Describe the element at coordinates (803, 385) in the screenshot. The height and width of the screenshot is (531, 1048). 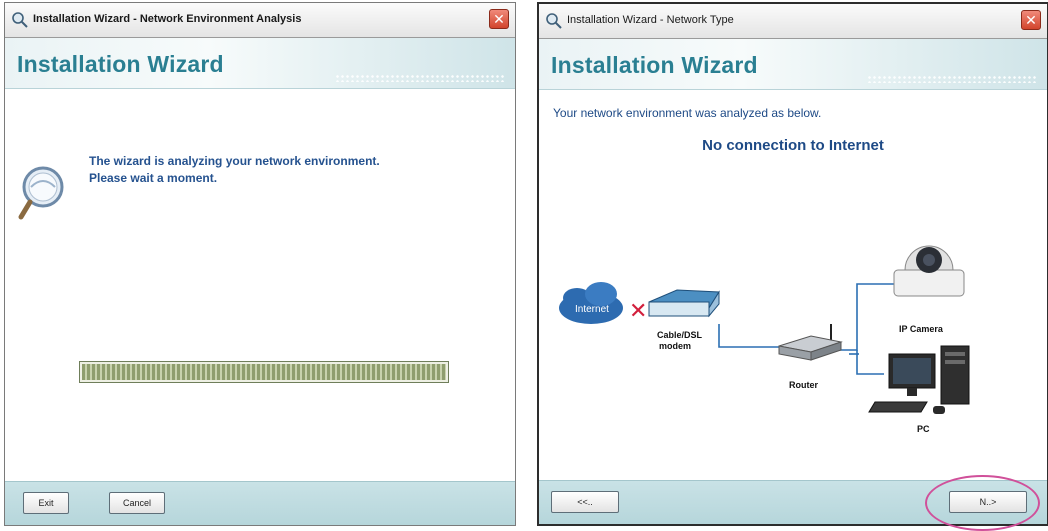
I see `router-label: Router` at that location.